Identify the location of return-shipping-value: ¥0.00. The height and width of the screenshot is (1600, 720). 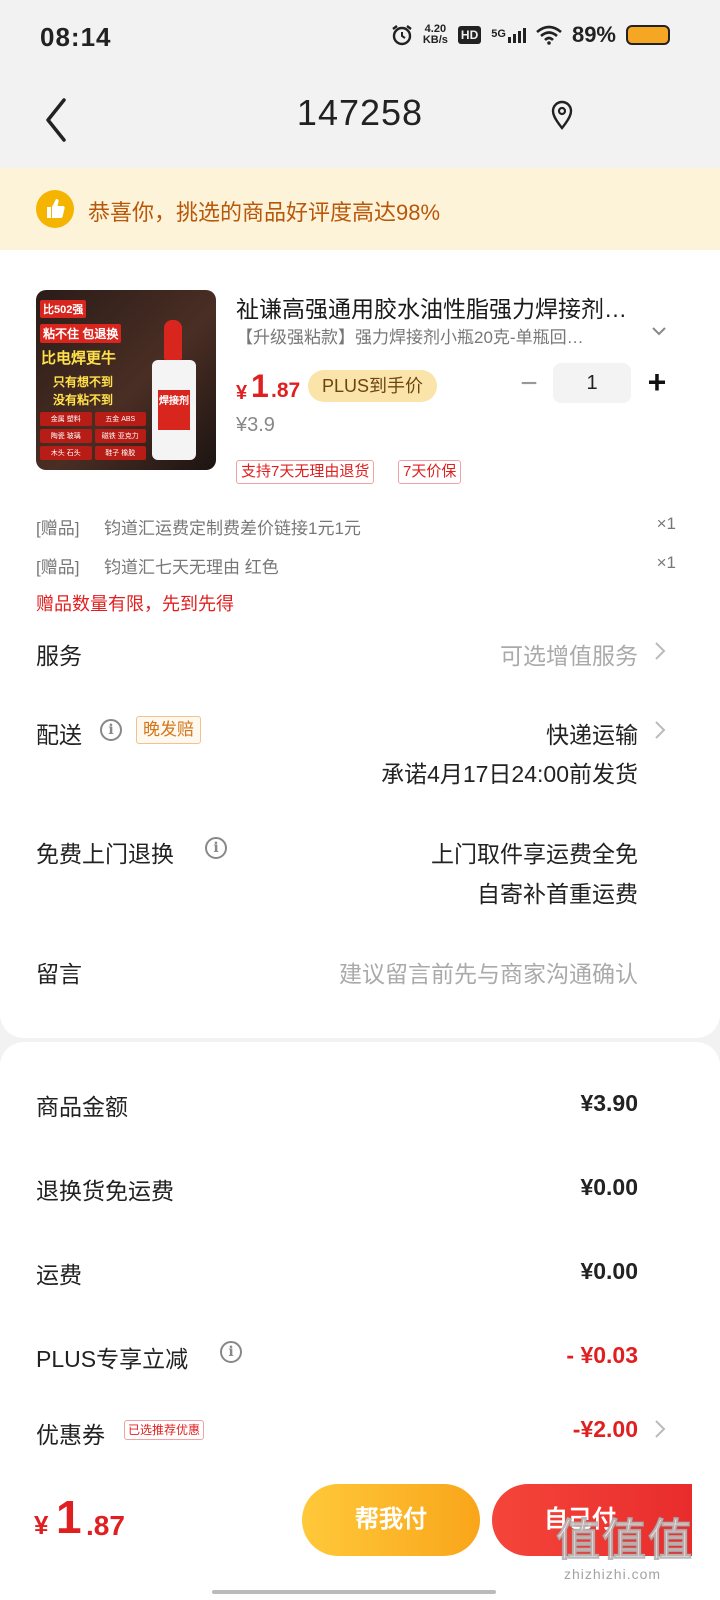
(609, 1187).